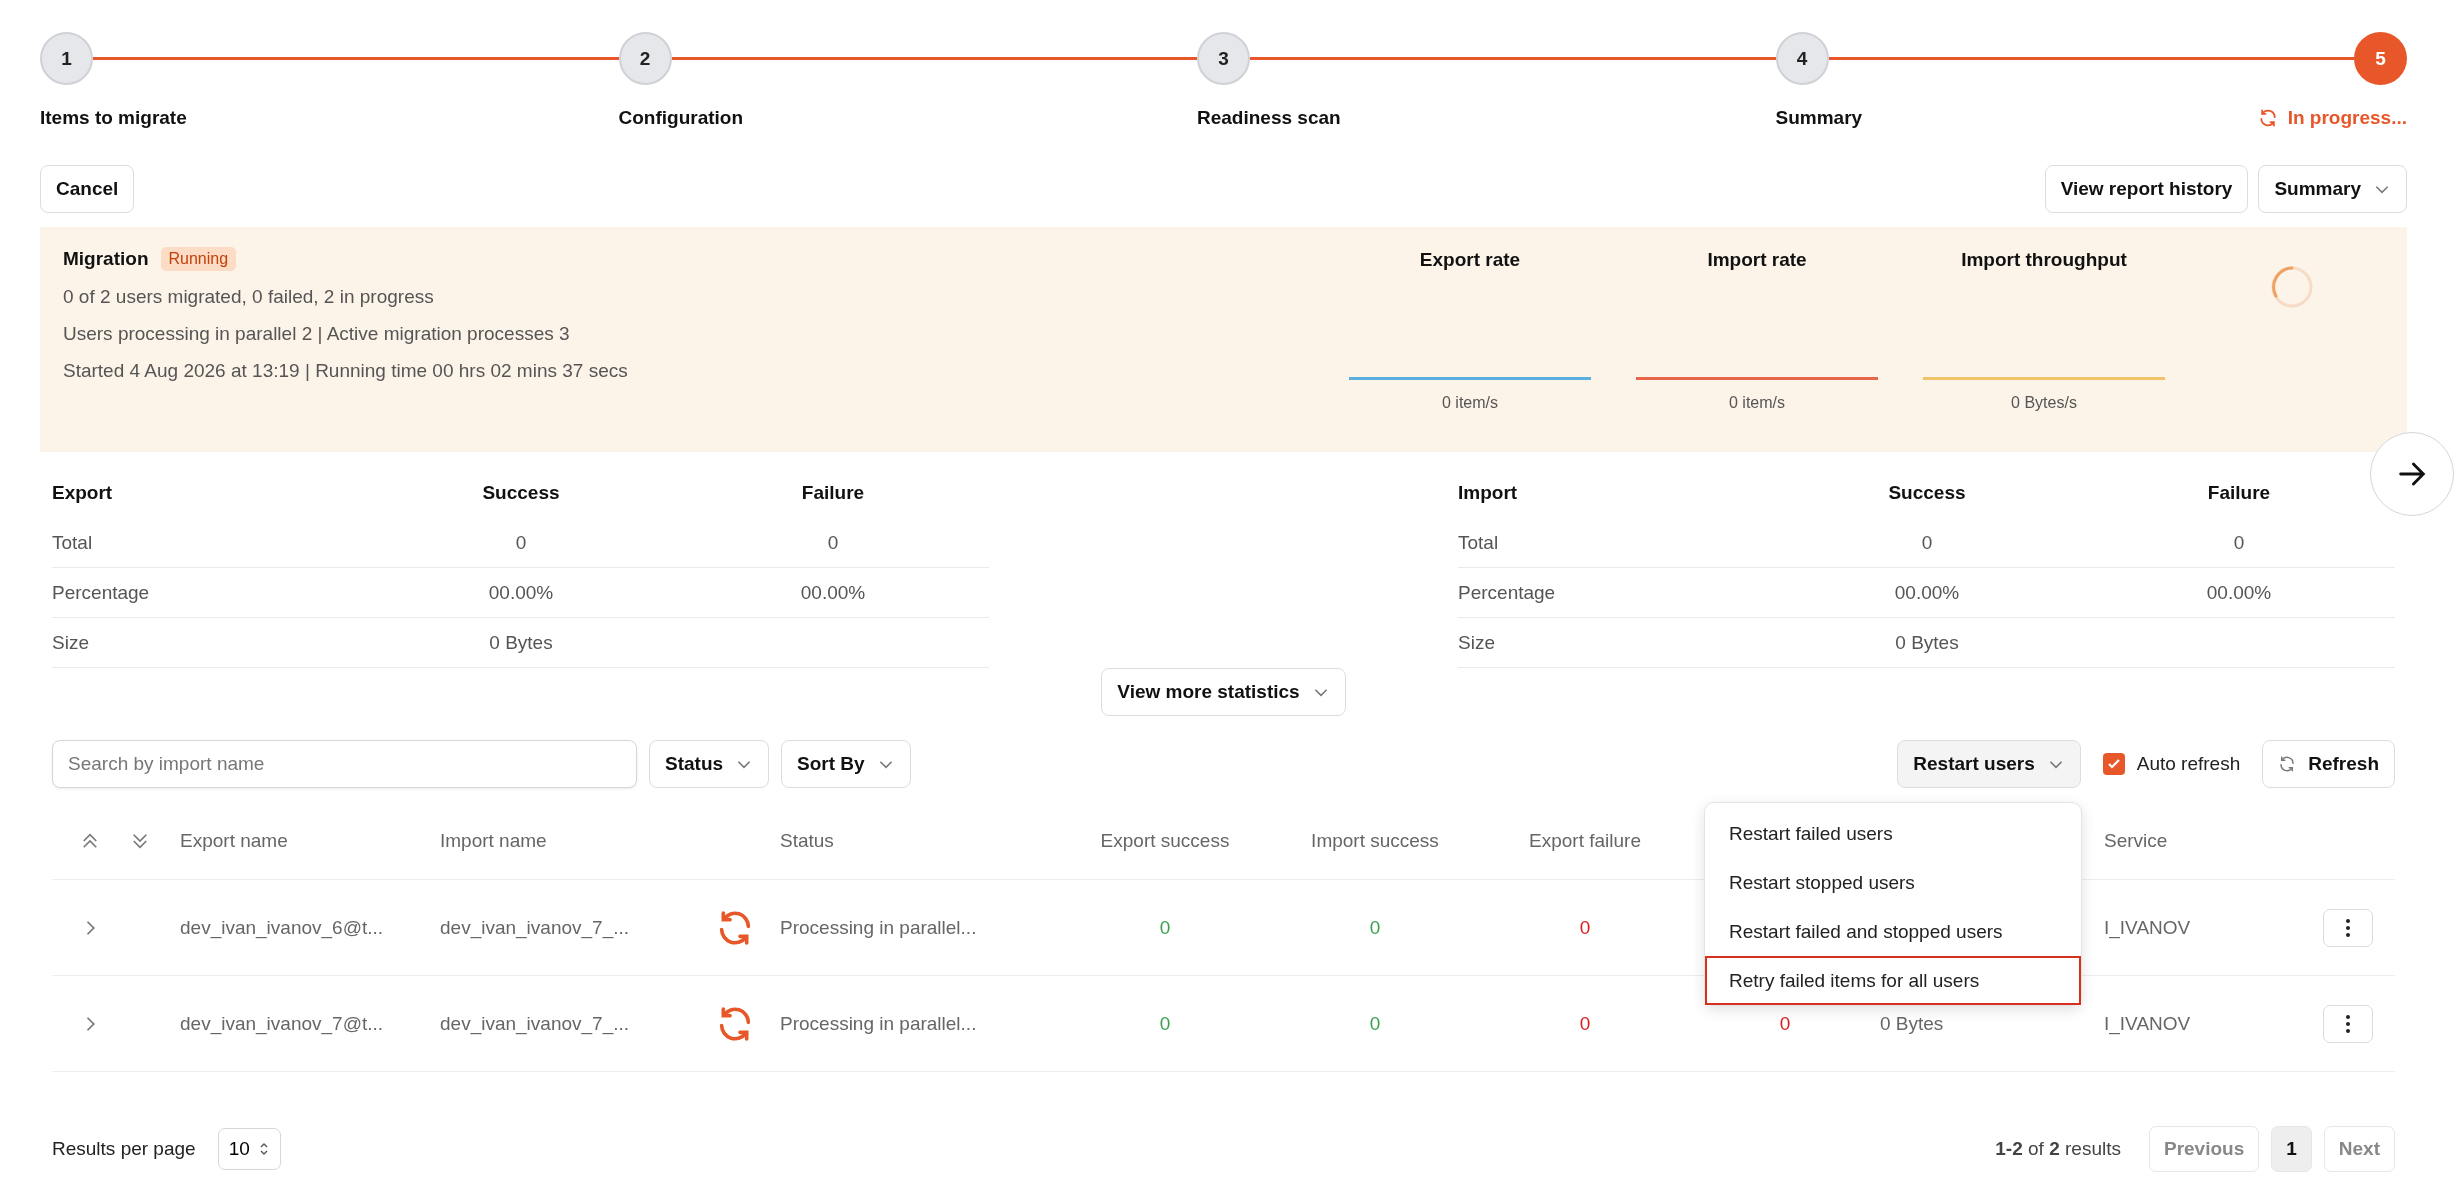  I want to click on column-header: Export failure, so click(1585, 840).